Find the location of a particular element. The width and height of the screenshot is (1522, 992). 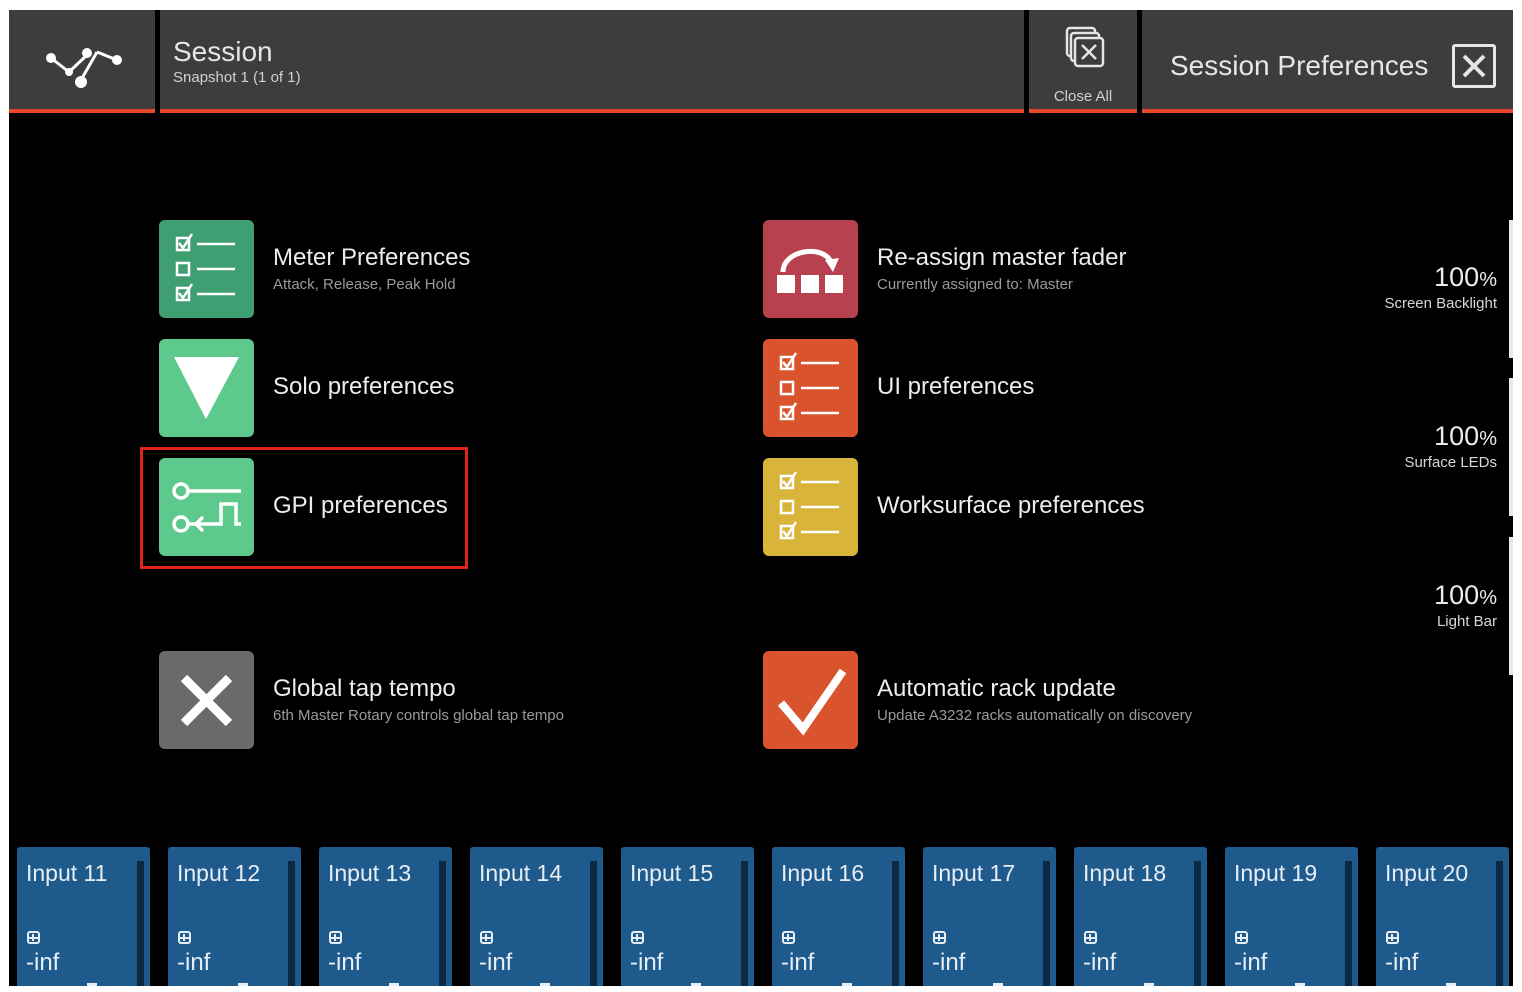

solo-preferences-item: Solo preferences is located at coordinates (359, 388).